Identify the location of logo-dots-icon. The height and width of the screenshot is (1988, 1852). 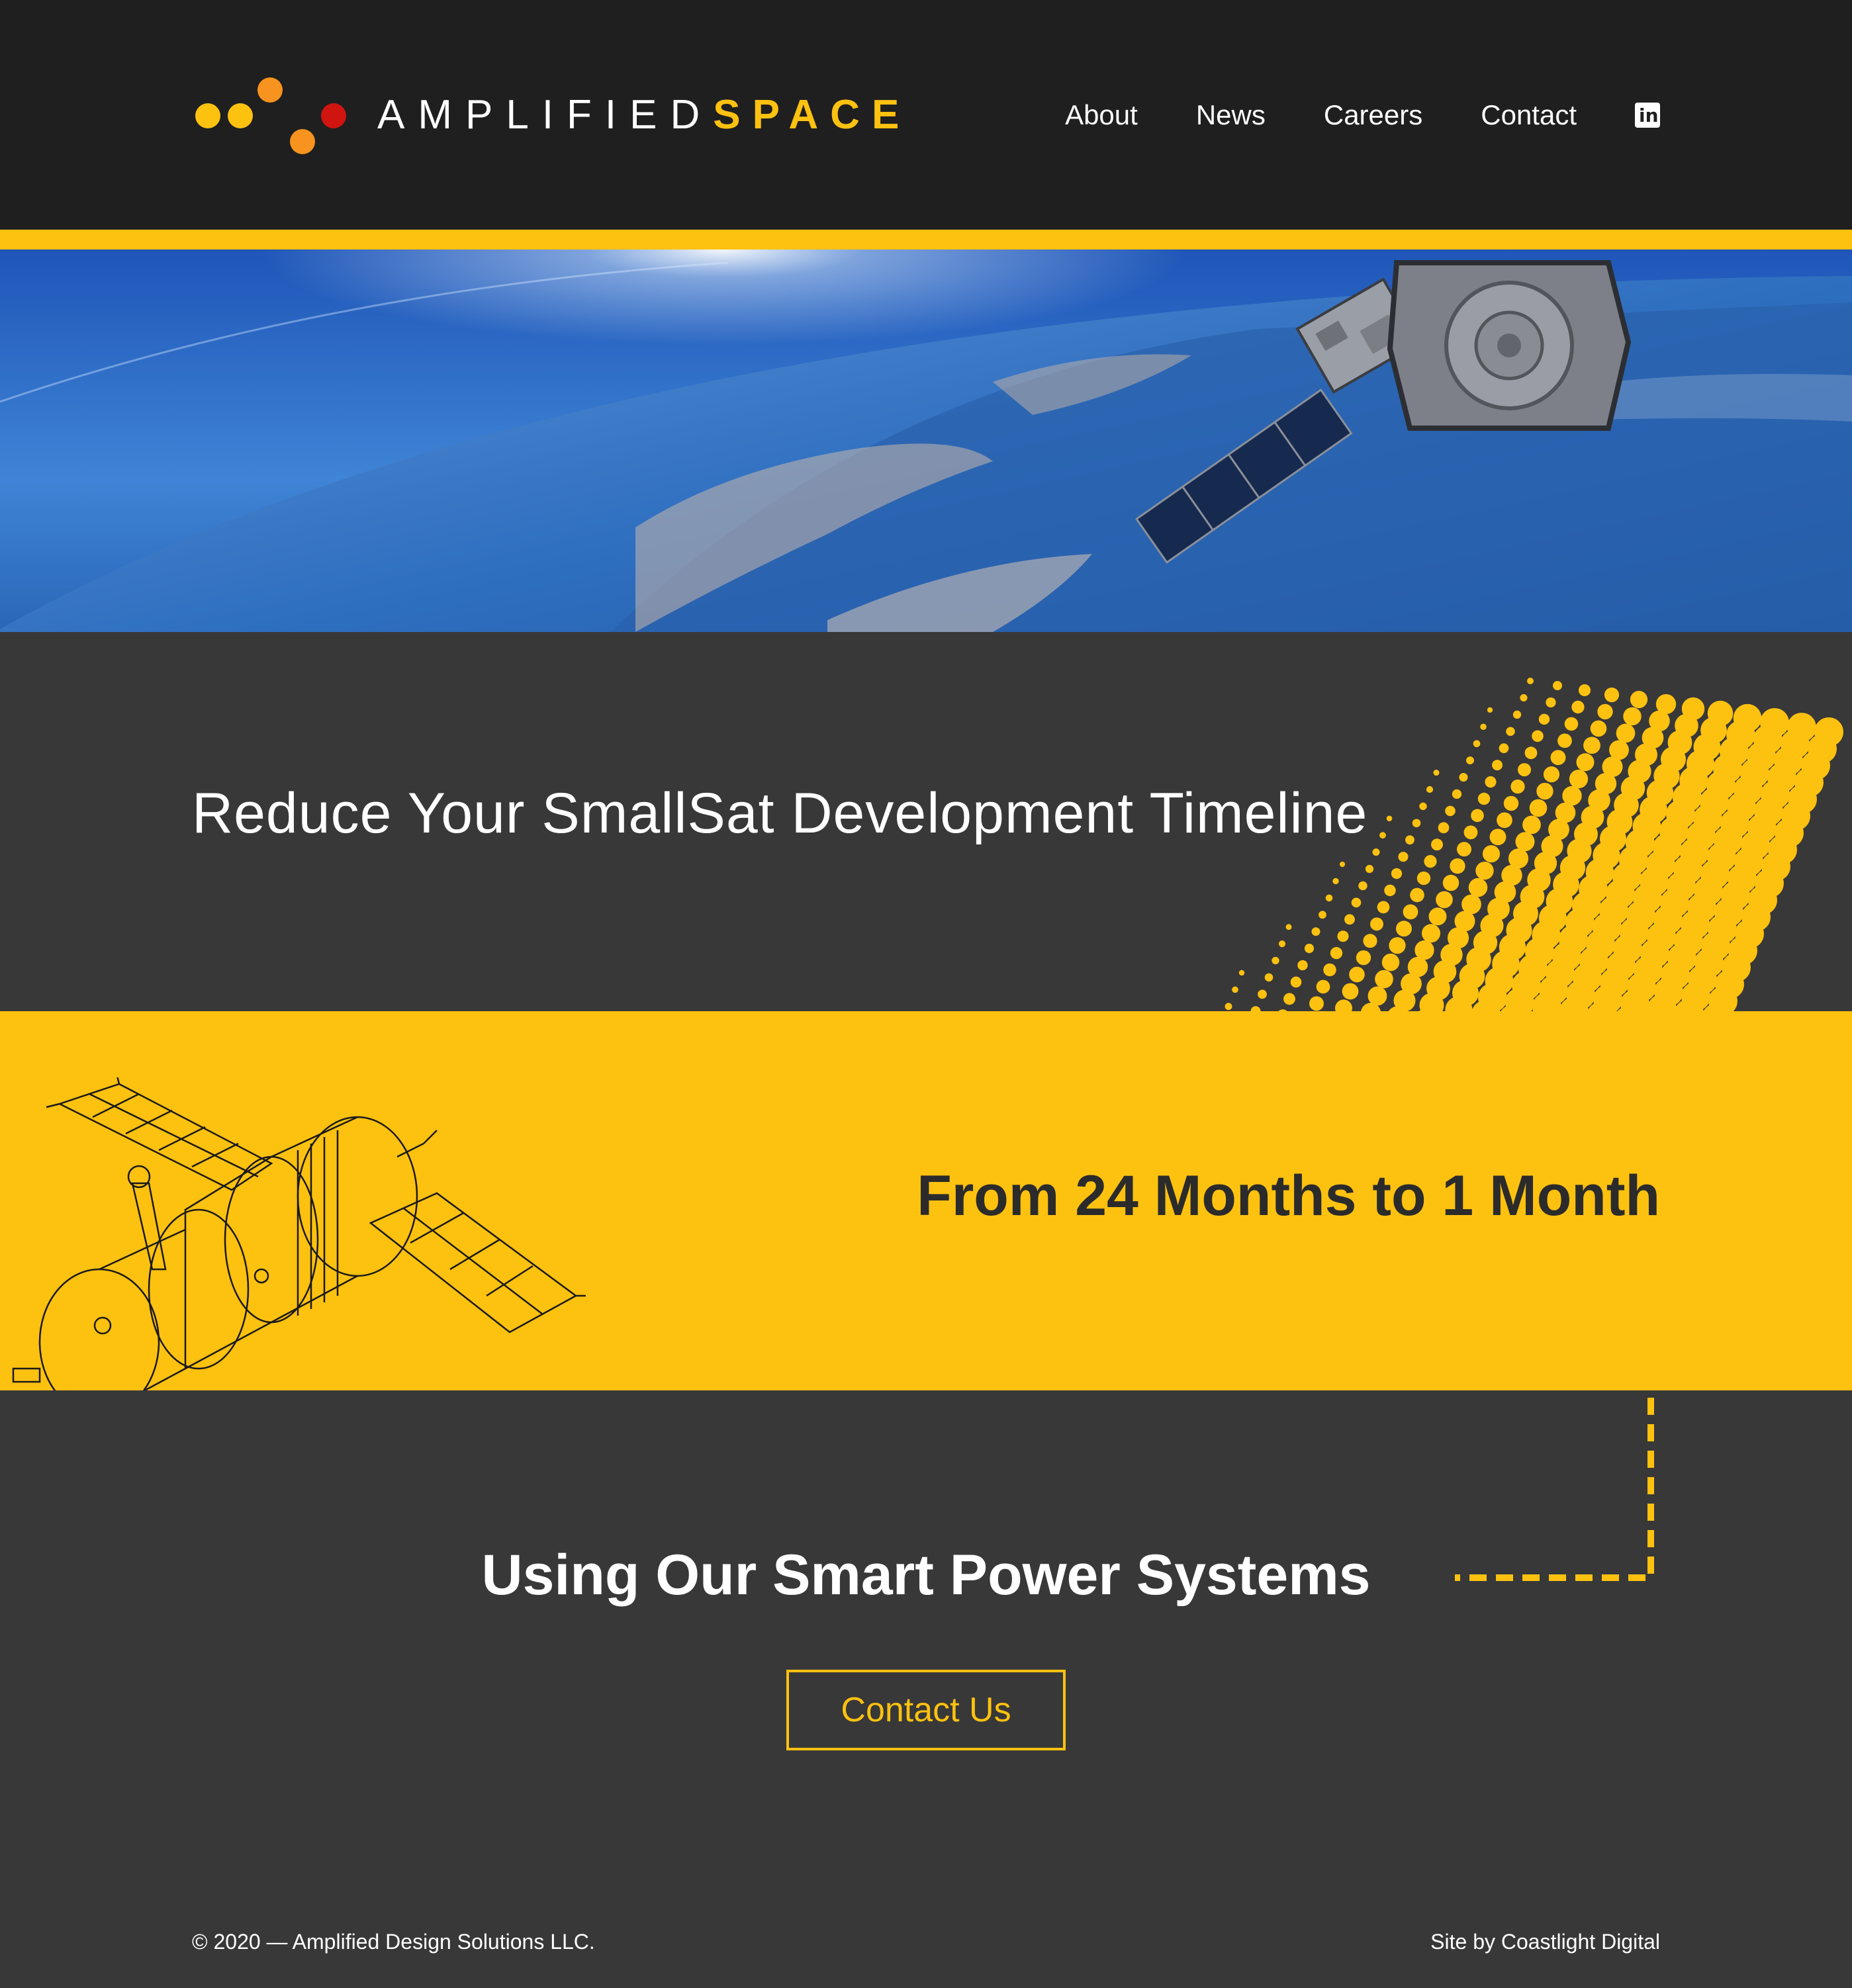
(270, 115).